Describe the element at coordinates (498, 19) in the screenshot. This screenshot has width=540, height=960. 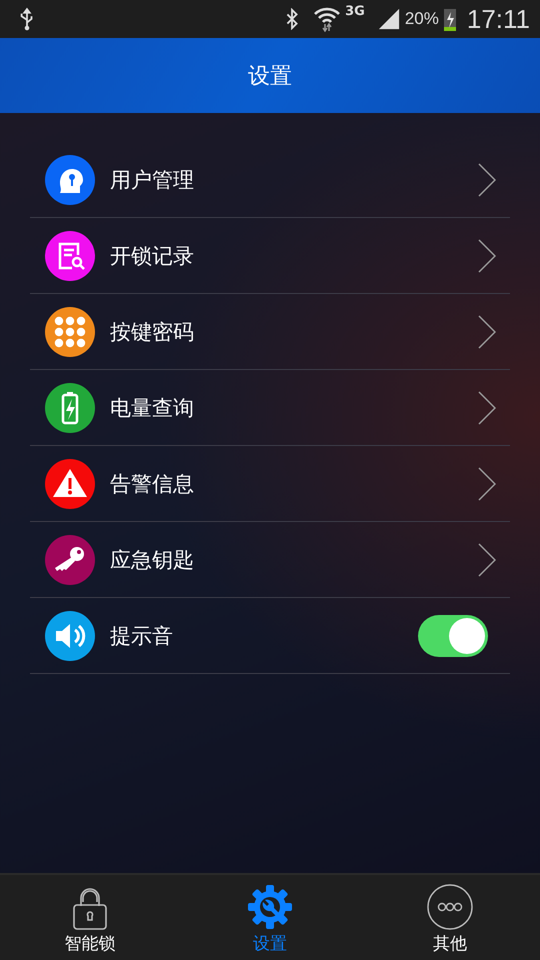
I see `clock: 17:11` at that location.